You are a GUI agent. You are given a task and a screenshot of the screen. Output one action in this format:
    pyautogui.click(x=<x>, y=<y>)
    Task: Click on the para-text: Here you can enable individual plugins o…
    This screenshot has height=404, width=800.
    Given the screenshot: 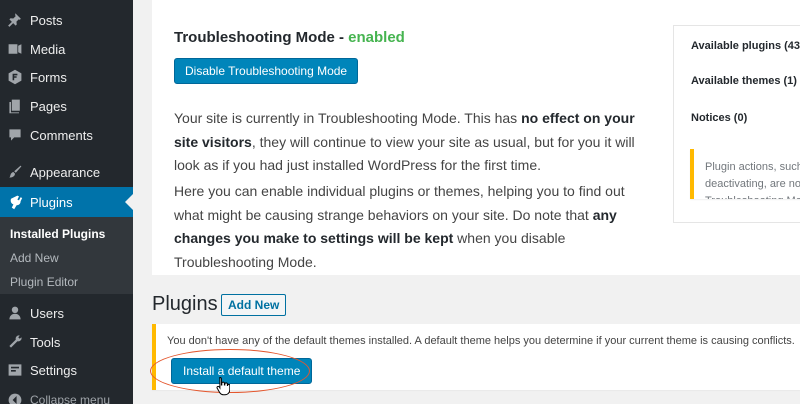 What is the action you would take?
    pyautogui.click(x=399, y=203)
    